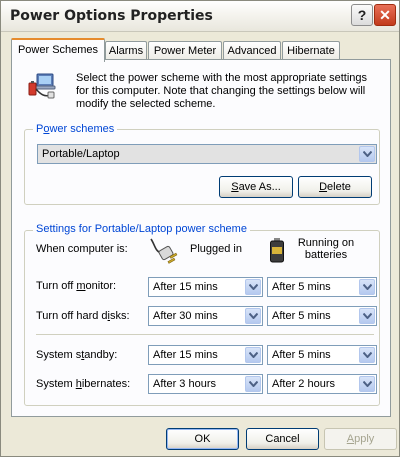  I want to click on help-button: ?, so click(362, 15).